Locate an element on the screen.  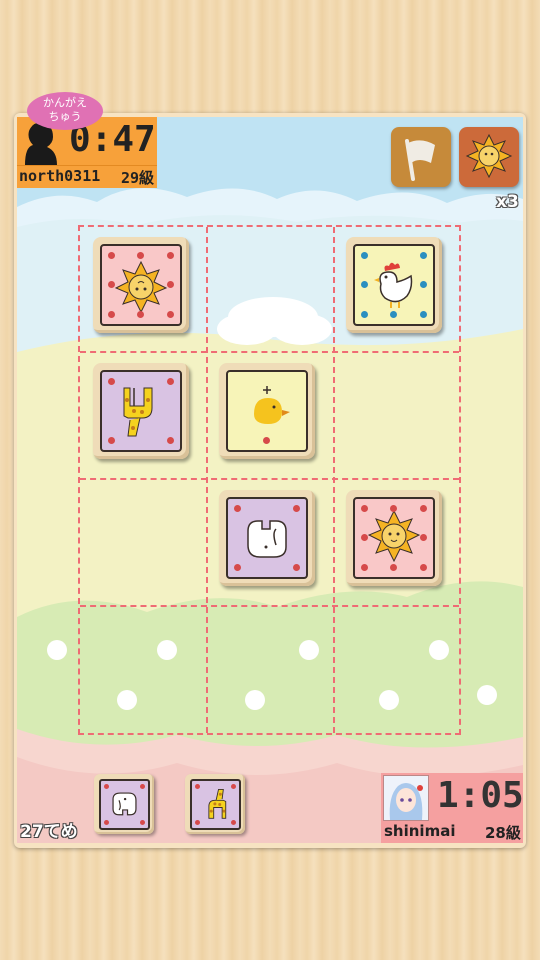
white-flag-icon is located at coordinates (420, 160).